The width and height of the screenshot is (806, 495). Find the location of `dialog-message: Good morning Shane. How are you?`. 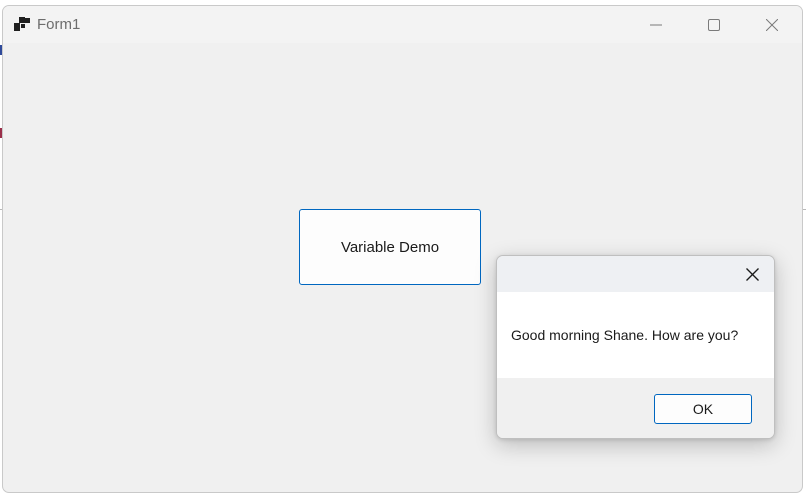

dialog-message: Good morning Shane. How are you? is located at coordinates (625, 335).